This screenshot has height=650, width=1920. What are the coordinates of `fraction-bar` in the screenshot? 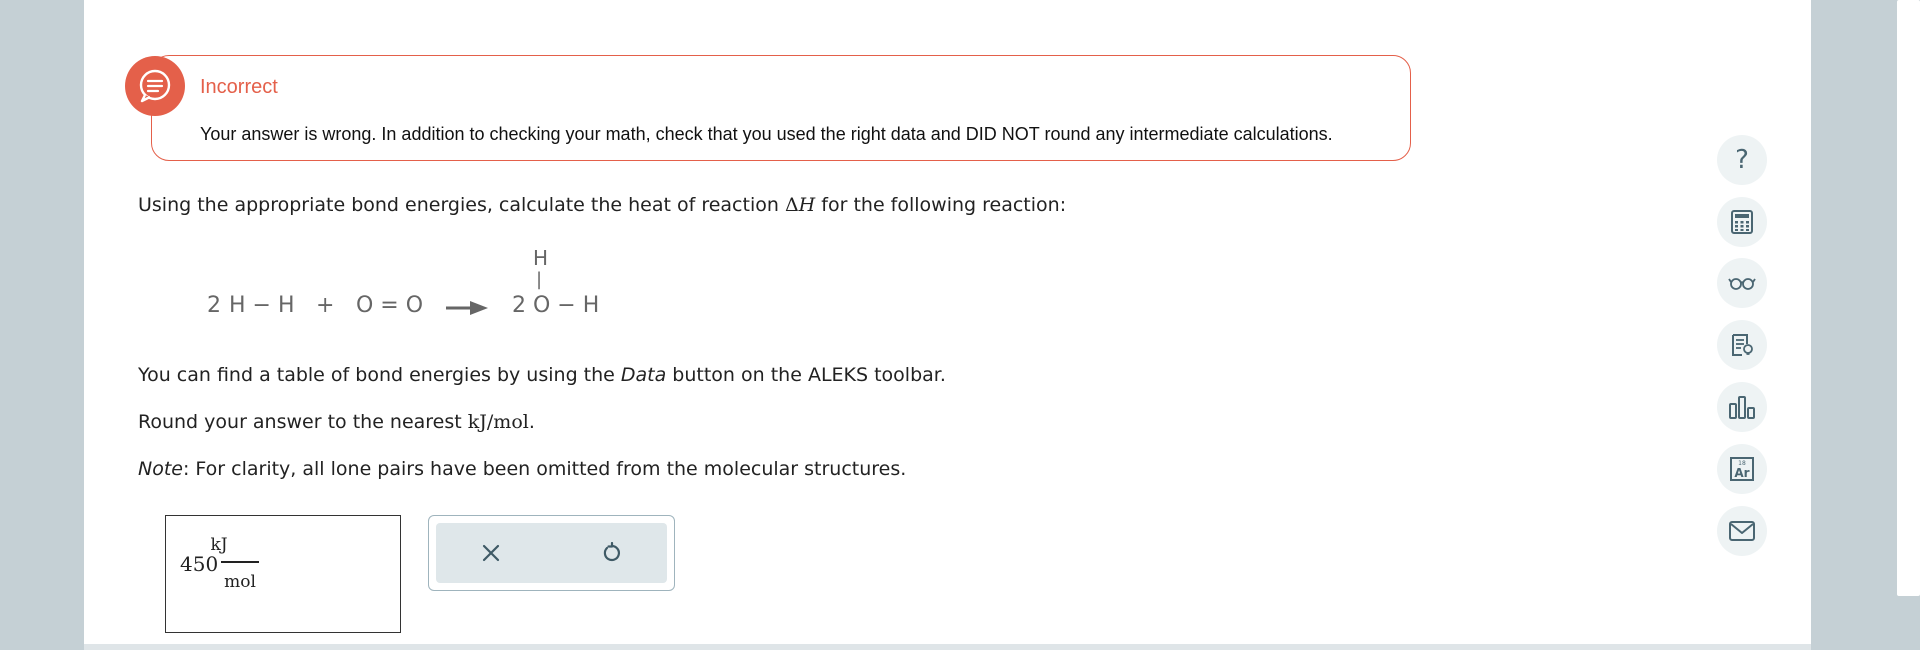 It's located at (240, 562).